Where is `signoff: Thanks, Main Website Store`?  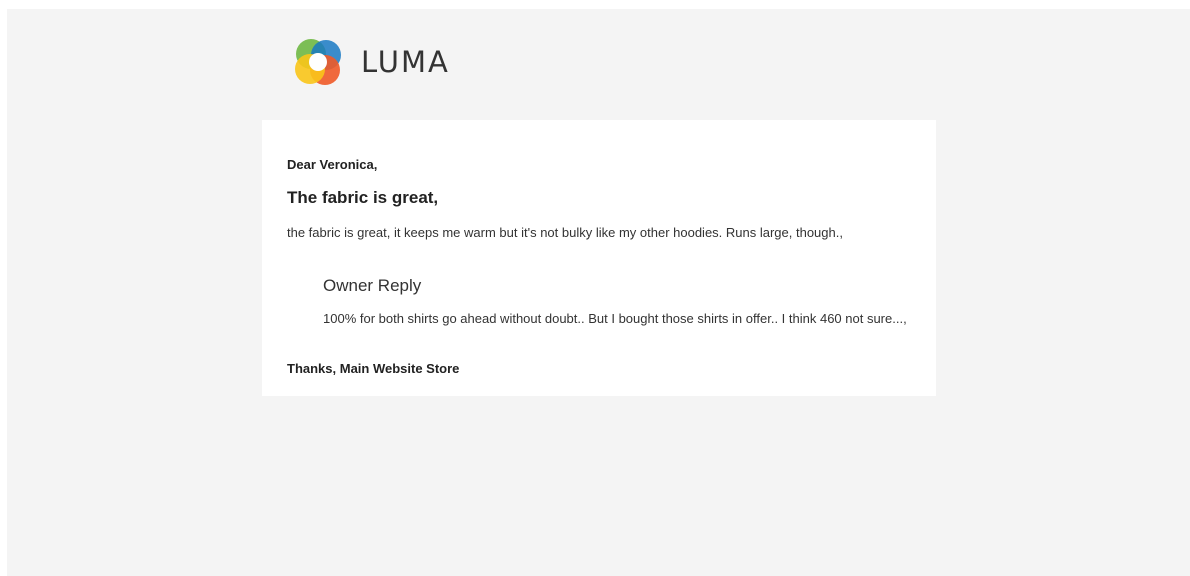 signoff: Thanks, Main Website Store is located at coordinates (373, 368).